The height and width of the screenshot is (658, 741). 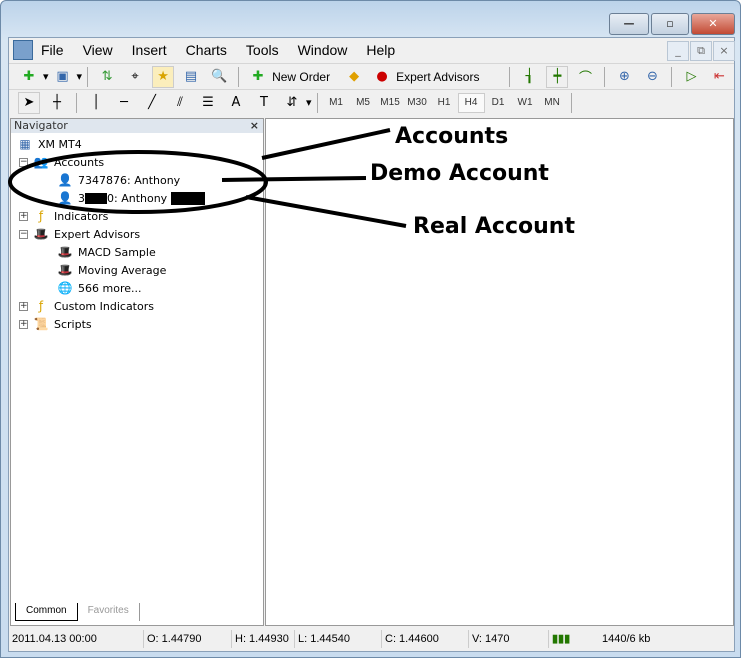 I want to click on tab-favorites: Favorites, so click(x=109, y=612).